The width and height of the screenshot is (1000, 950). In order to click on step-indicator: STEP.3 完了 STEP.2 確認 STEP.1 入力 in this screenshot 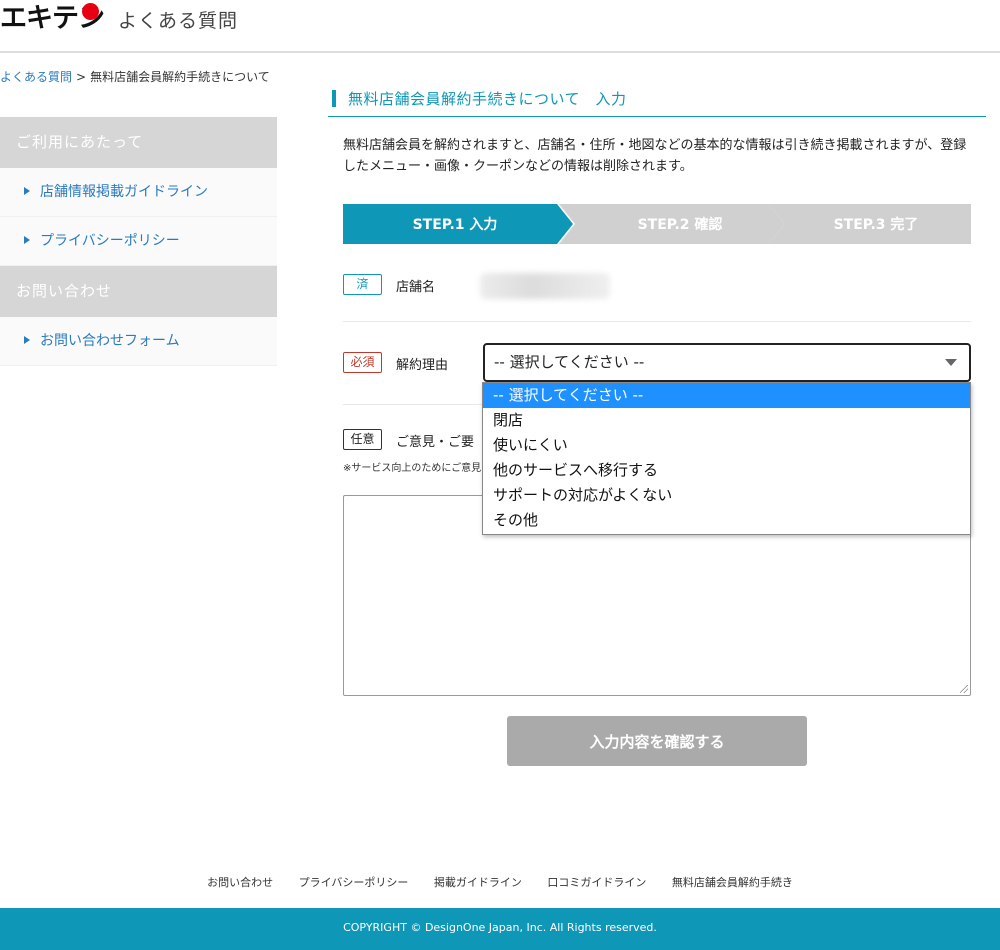, I will do `click(657, 224)`.